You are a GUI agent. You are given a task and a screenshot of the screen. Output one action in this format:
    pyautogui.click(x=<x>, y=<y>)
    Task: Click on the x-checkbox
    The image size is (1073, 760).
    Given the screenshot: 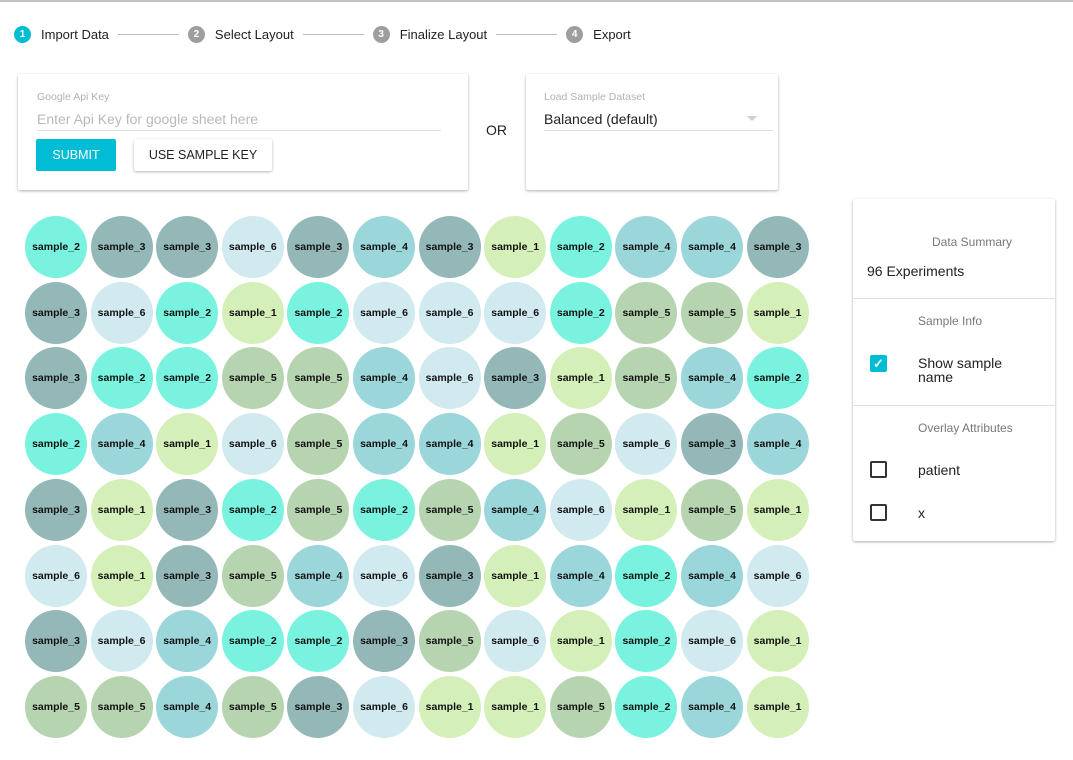 What is the action you would take?
    pyautogui.click(x=878, y=512)
    